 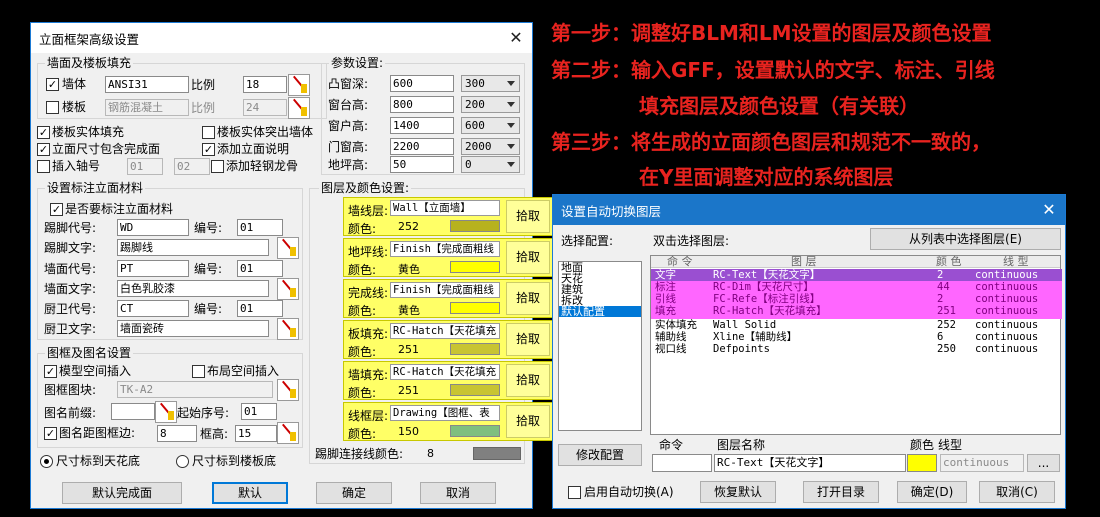 I want to click on radio-ceiling, so click(x=46, y=461).